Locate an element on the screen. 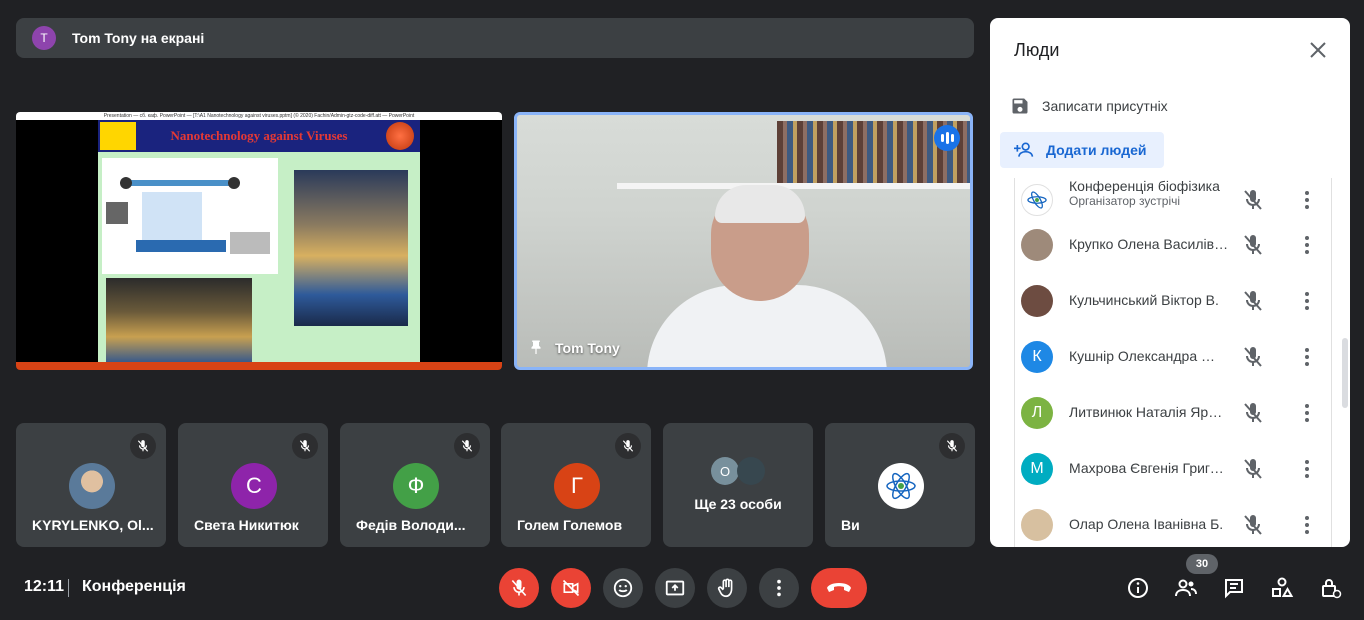  slide-header: Nanotechnology against Viruses is located at coordinates (259, 136).